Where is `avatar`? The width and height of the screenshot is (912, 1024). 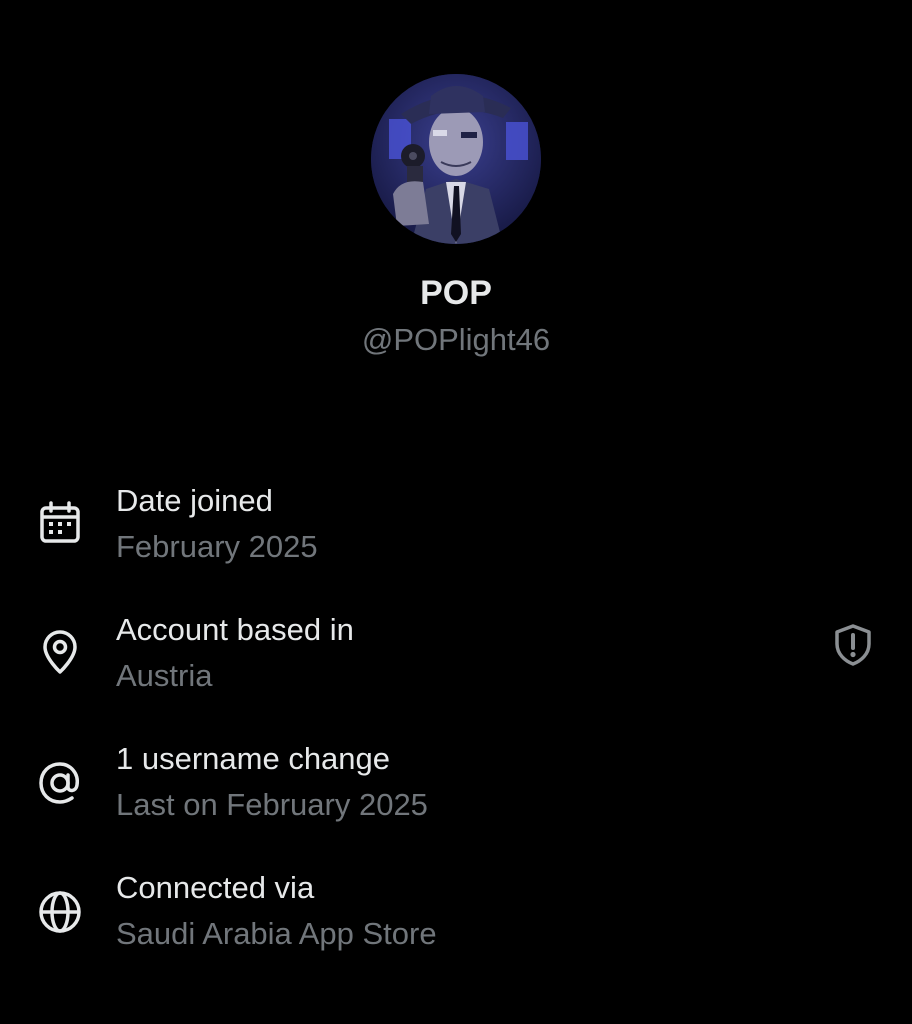
avatar is located at coordinates (456, 159).